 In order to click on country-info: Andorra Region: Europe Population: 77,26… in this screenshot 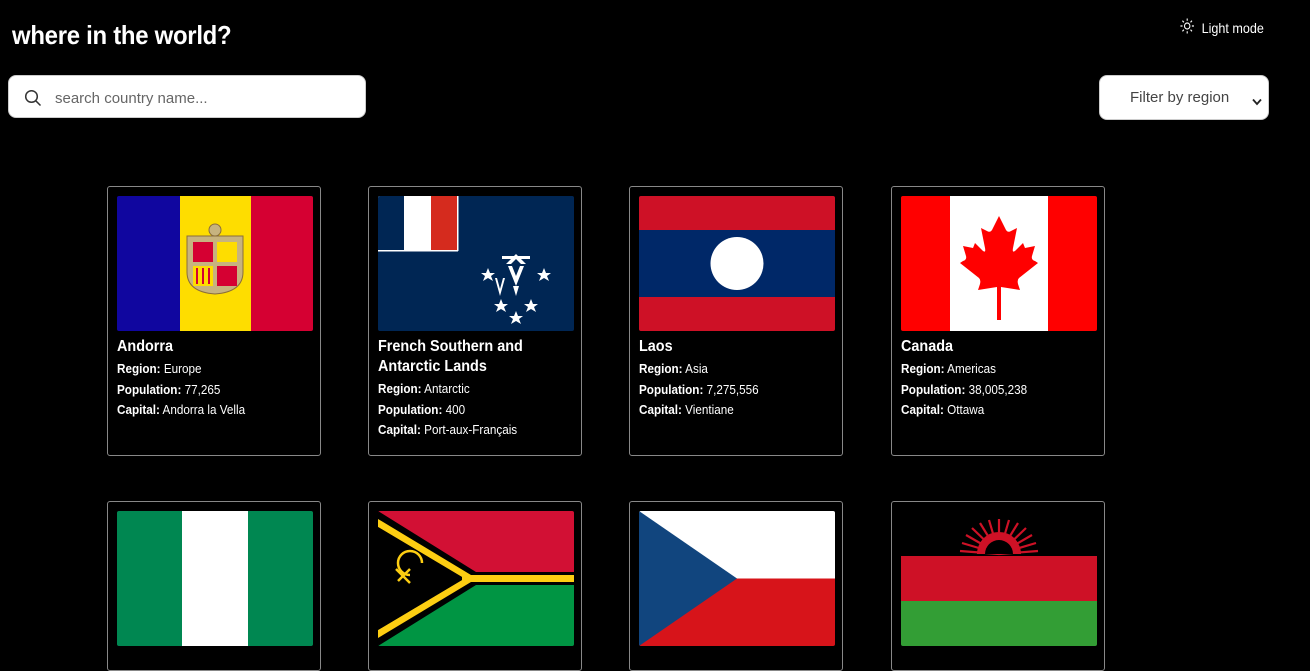, I will do `click(207, 379)`.